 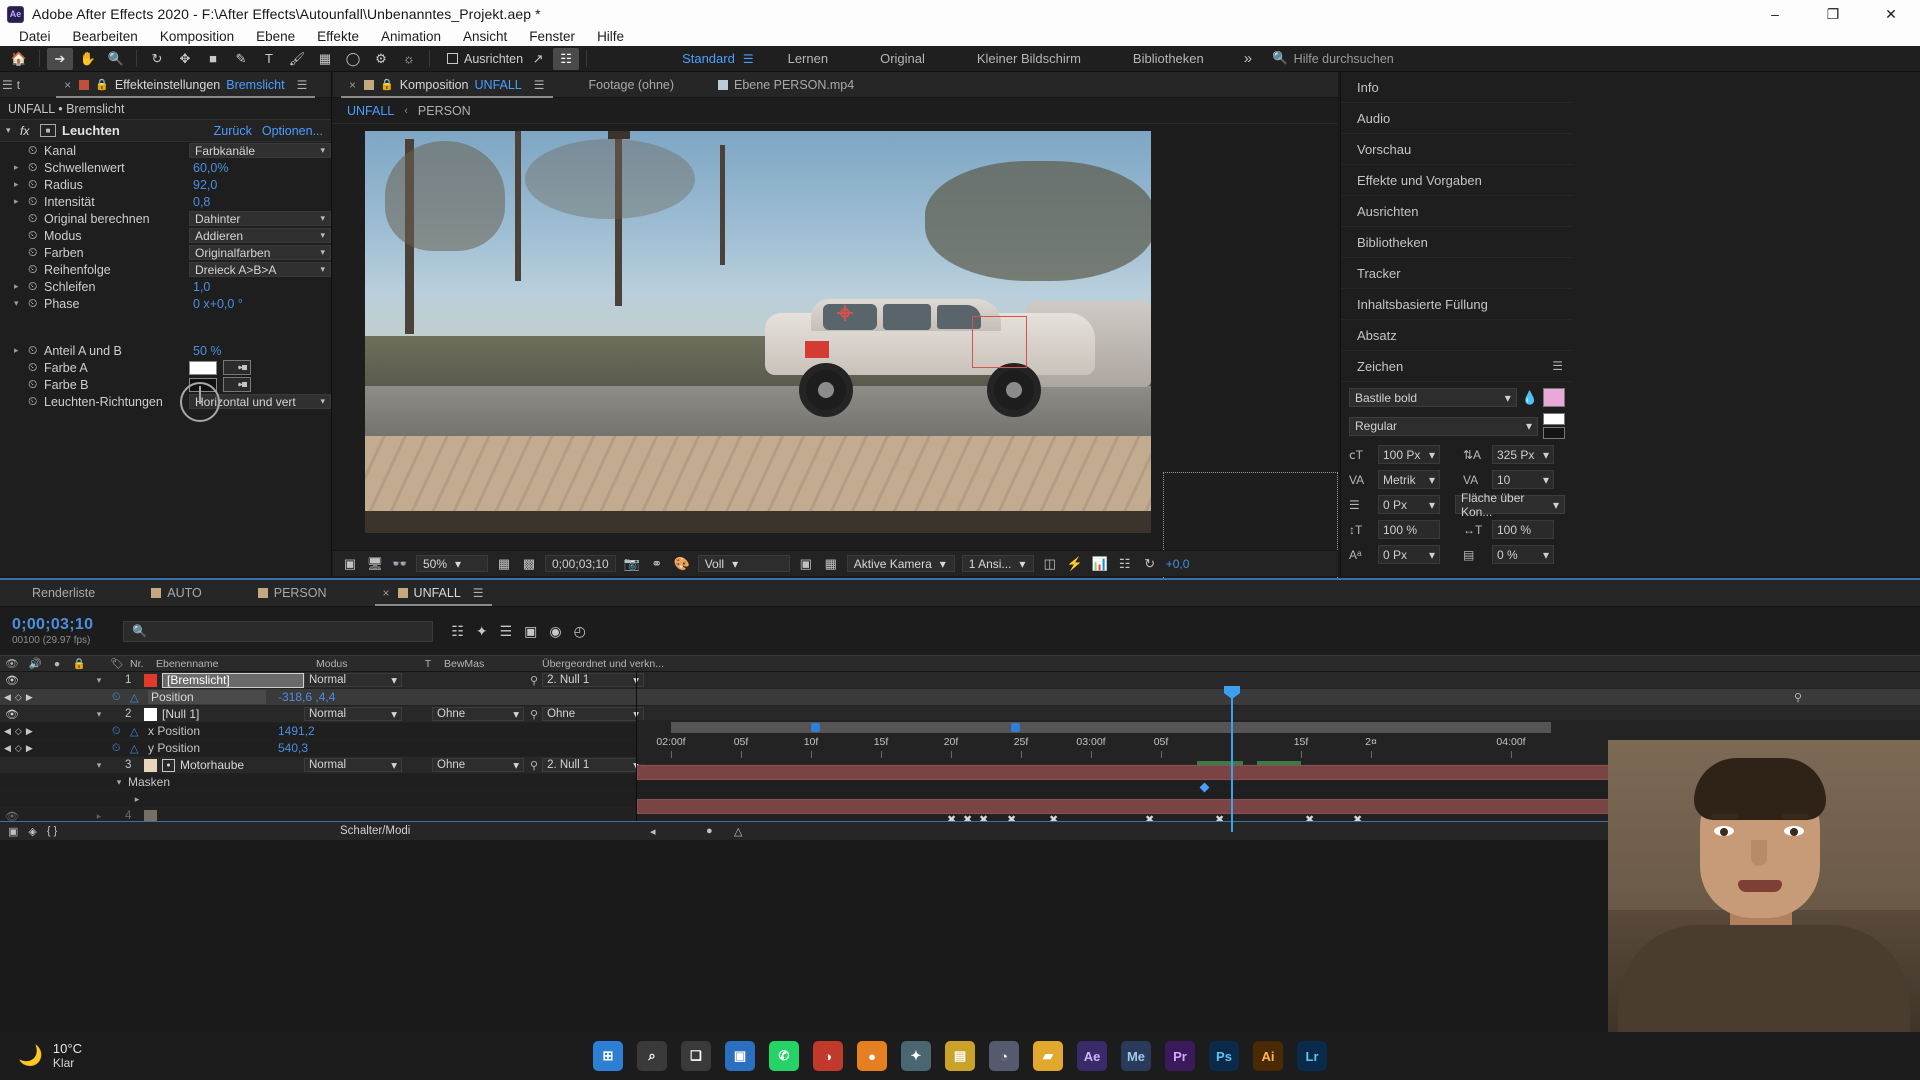 I want to click on property-row-kanal: ⏲ Kanal Farbkanäle ▾, so click(x=165, y=150).